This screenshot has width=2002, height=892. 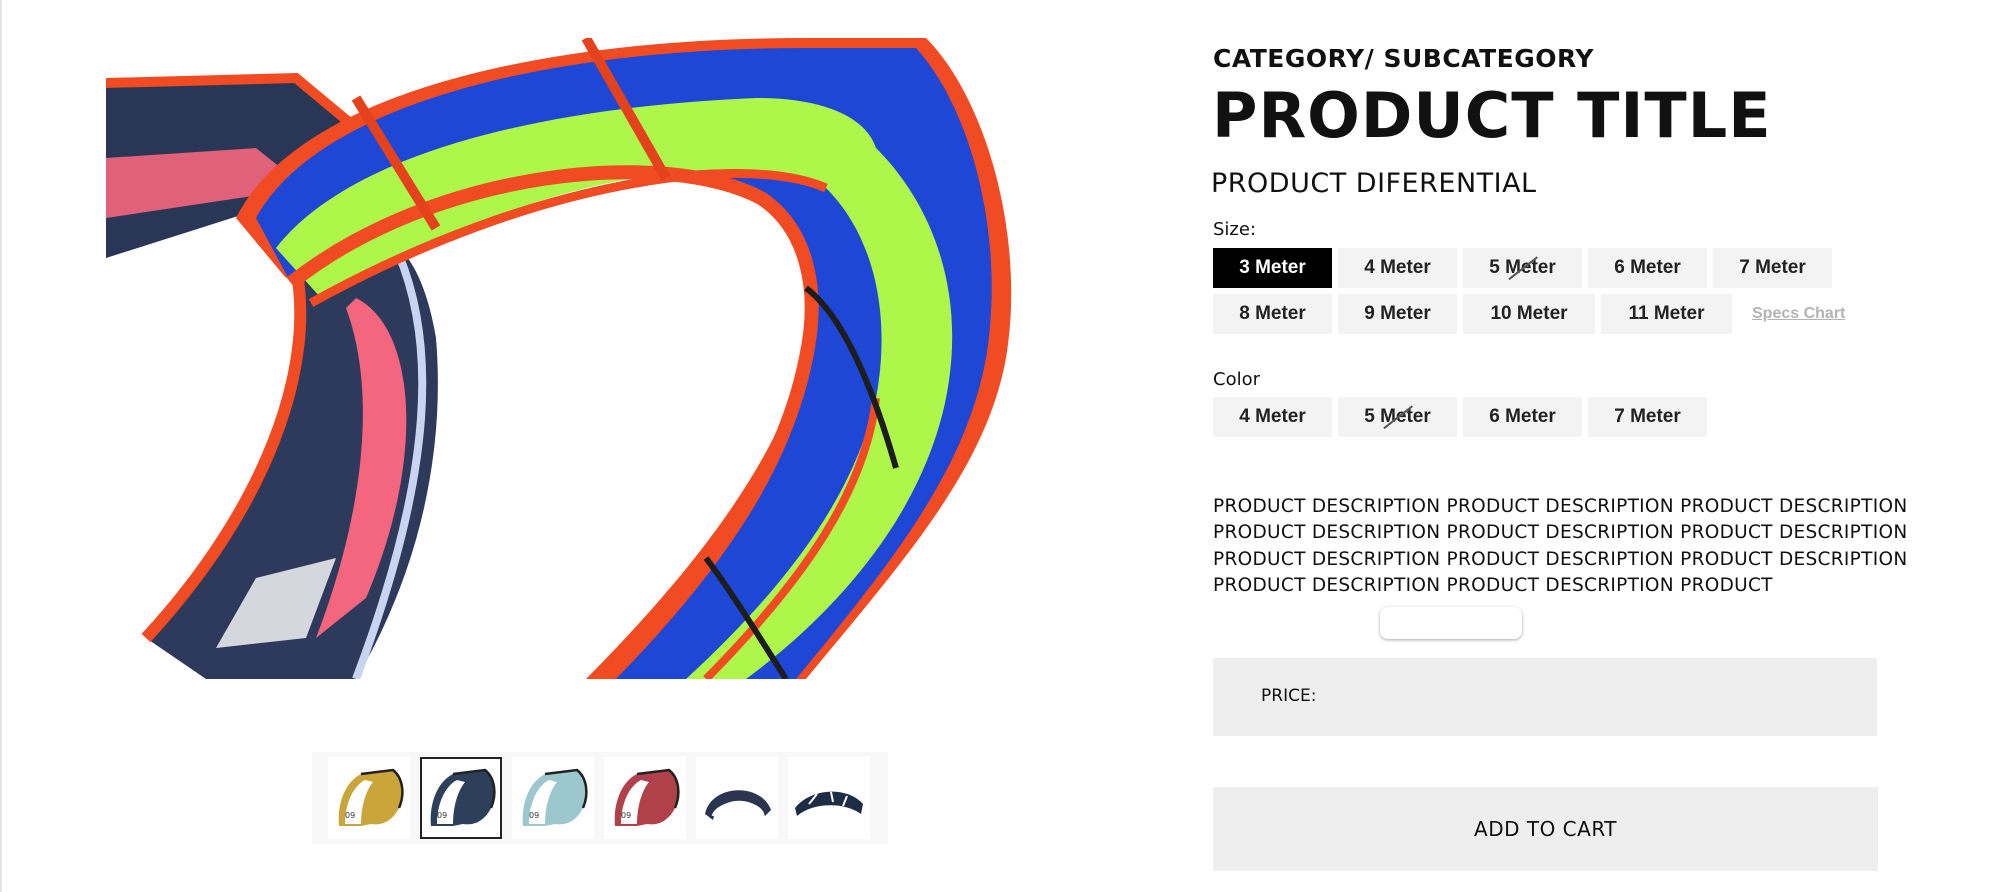 I want to click on thumbnail-gallery: 09 09 09 09, so click(x=600, y=798).